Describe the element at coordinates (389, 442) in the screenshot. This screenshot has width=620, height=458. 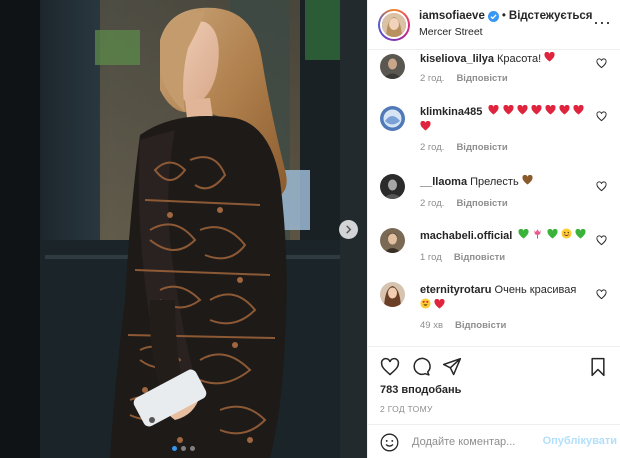
I see `emoji-picker-icon` at that location.